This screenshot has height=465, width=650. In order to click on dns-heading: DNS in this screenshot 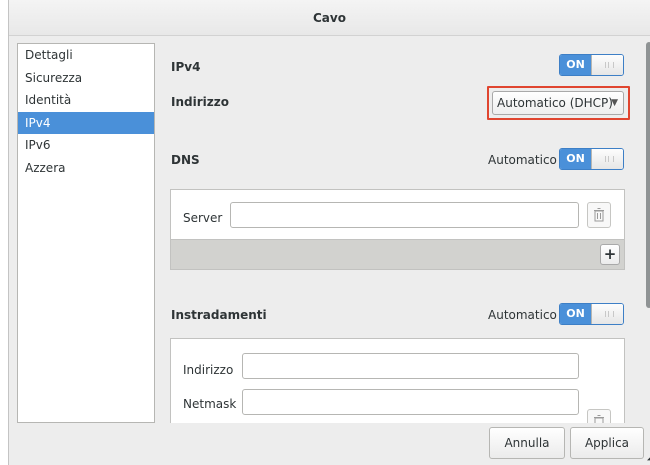, I will do `click(185, 160)`.